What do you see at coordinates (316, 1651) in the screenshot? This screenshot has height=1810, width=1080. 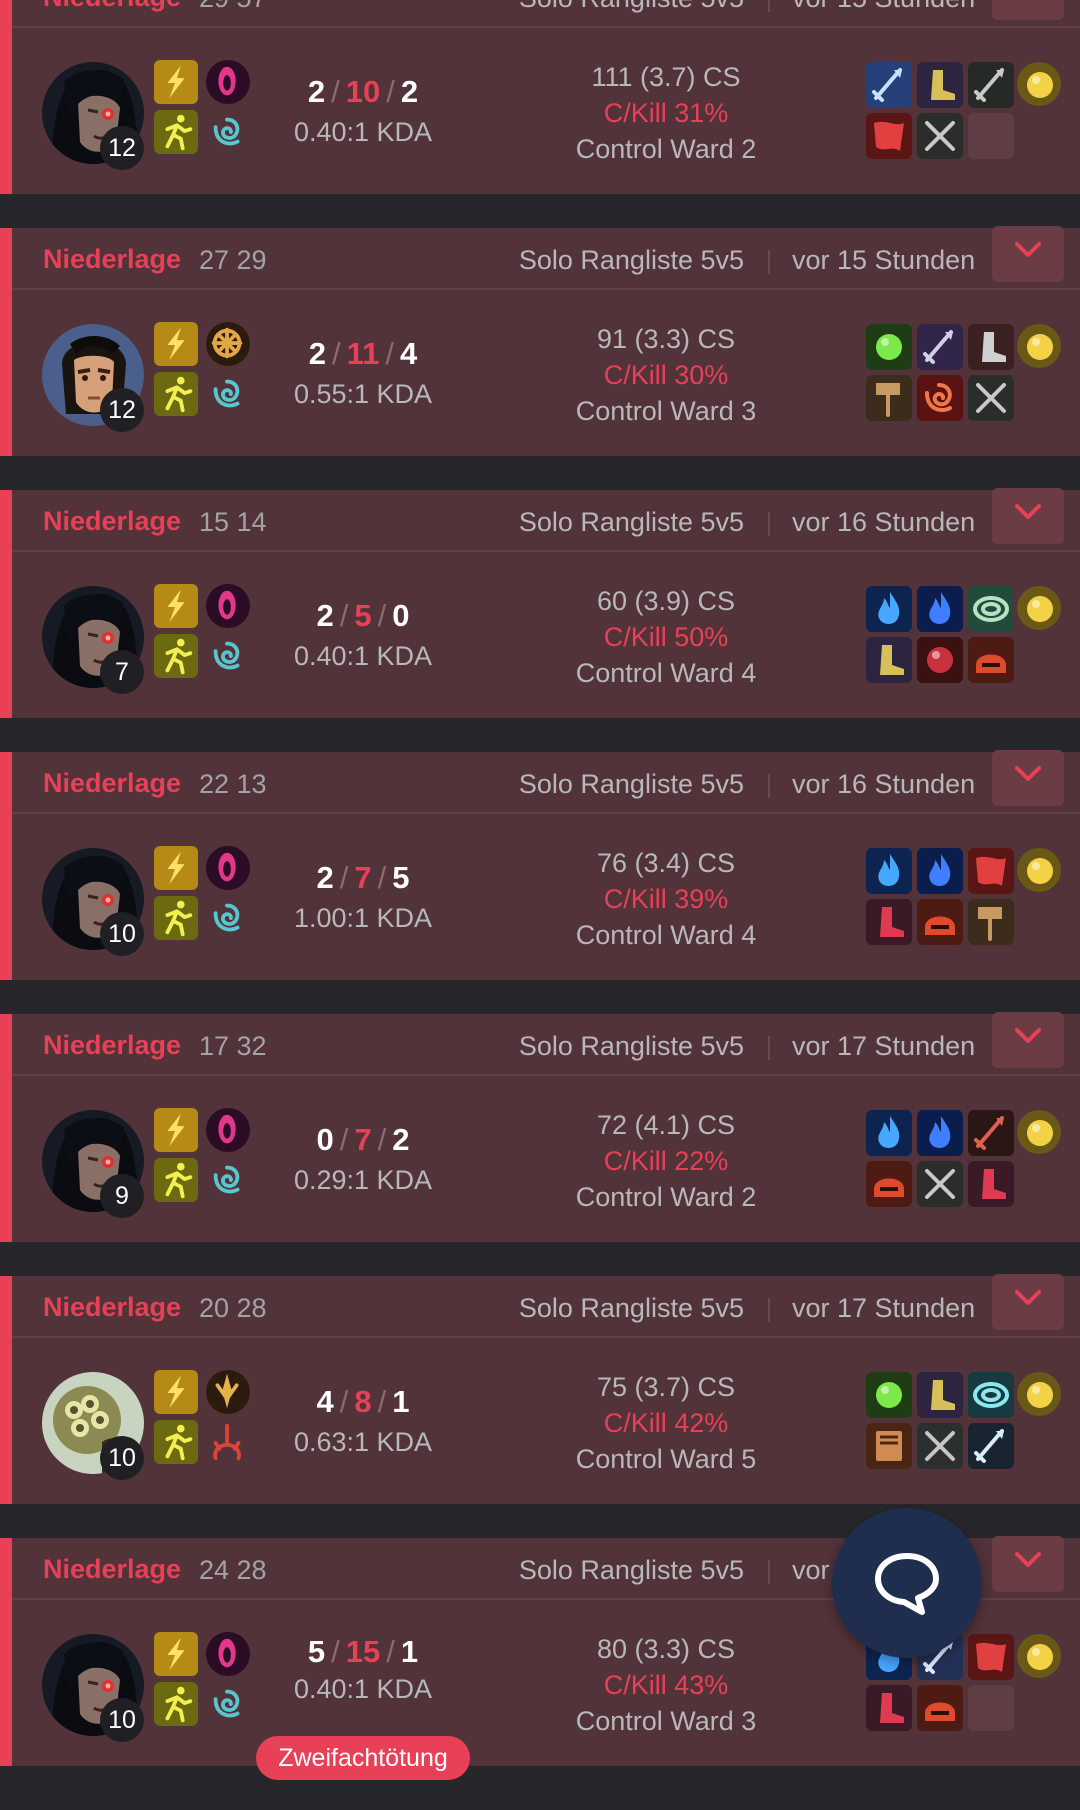 I see `kills: 5` at bounding box center [316, 1651].